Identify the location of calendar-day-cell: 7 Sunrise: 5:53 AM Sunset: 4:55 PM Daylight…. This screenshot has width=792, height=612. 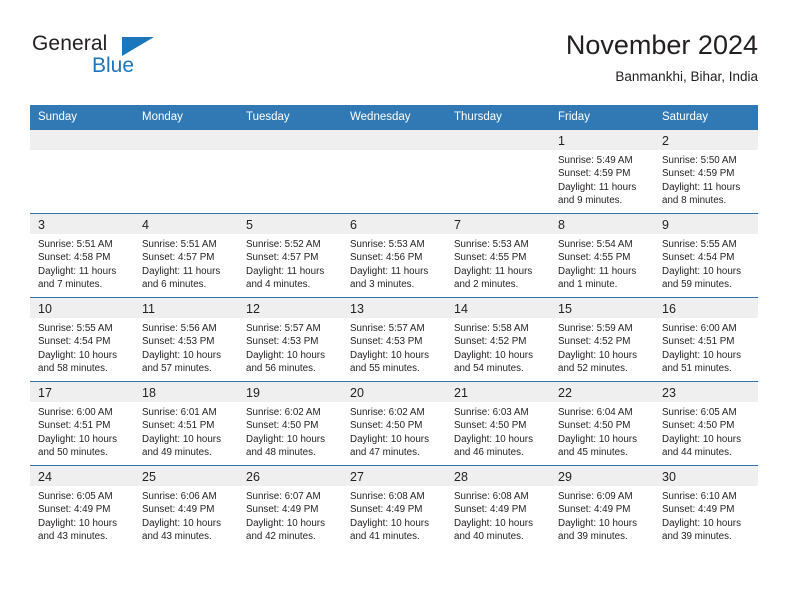
(498, 255).